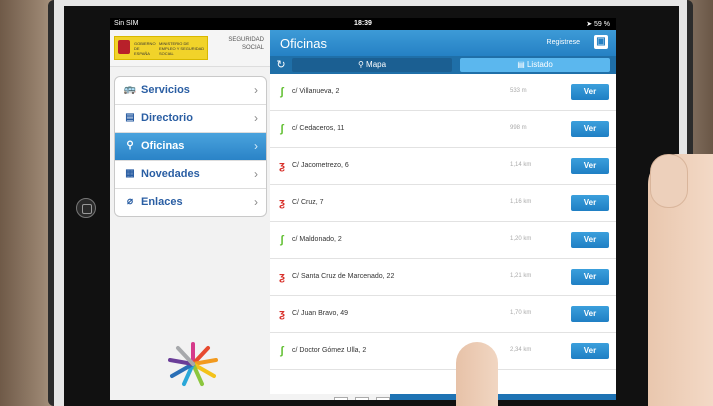  Describe the element at coordinates (535, 65) in the screenshot. I see `tab-listado: ▤ Listado` at that location.